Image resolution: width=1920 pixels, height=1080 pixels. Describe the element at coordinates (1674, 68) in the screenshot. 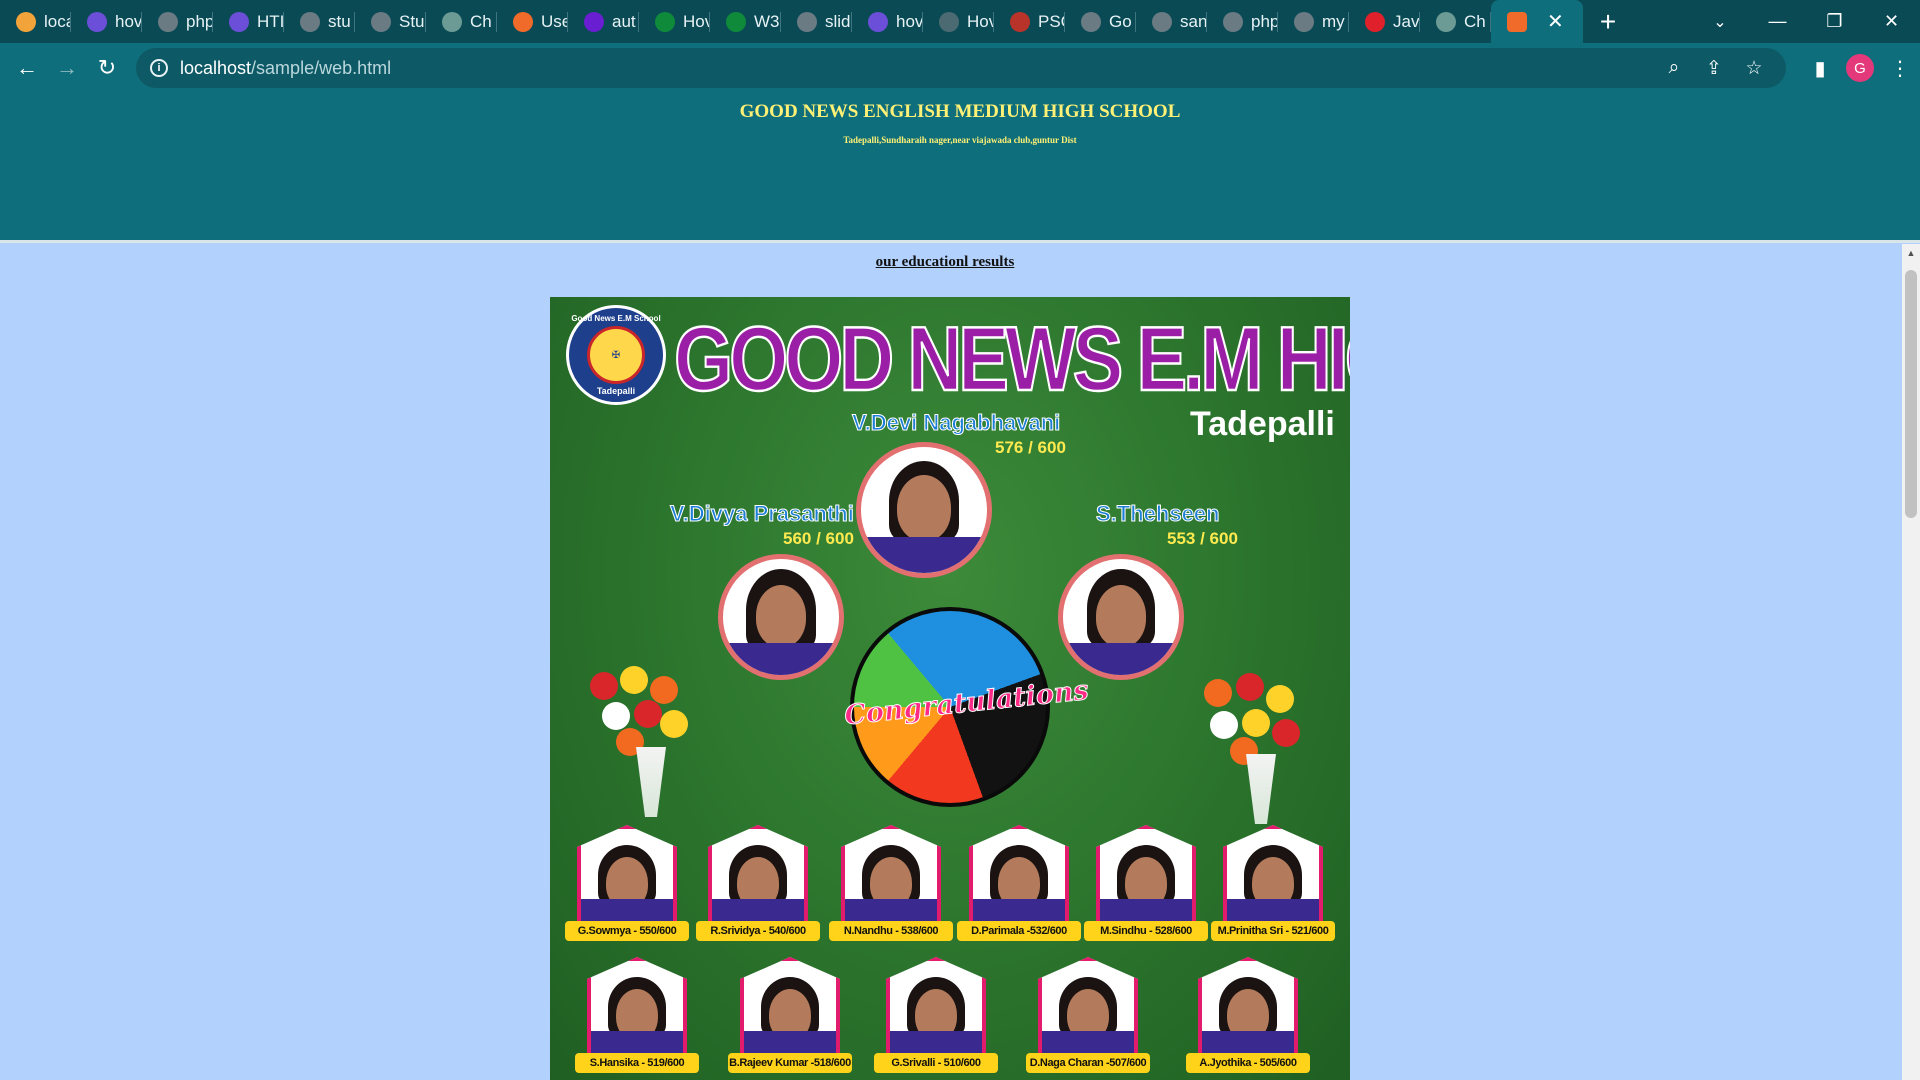

I see `zoom-icon: ⌕` at that location.